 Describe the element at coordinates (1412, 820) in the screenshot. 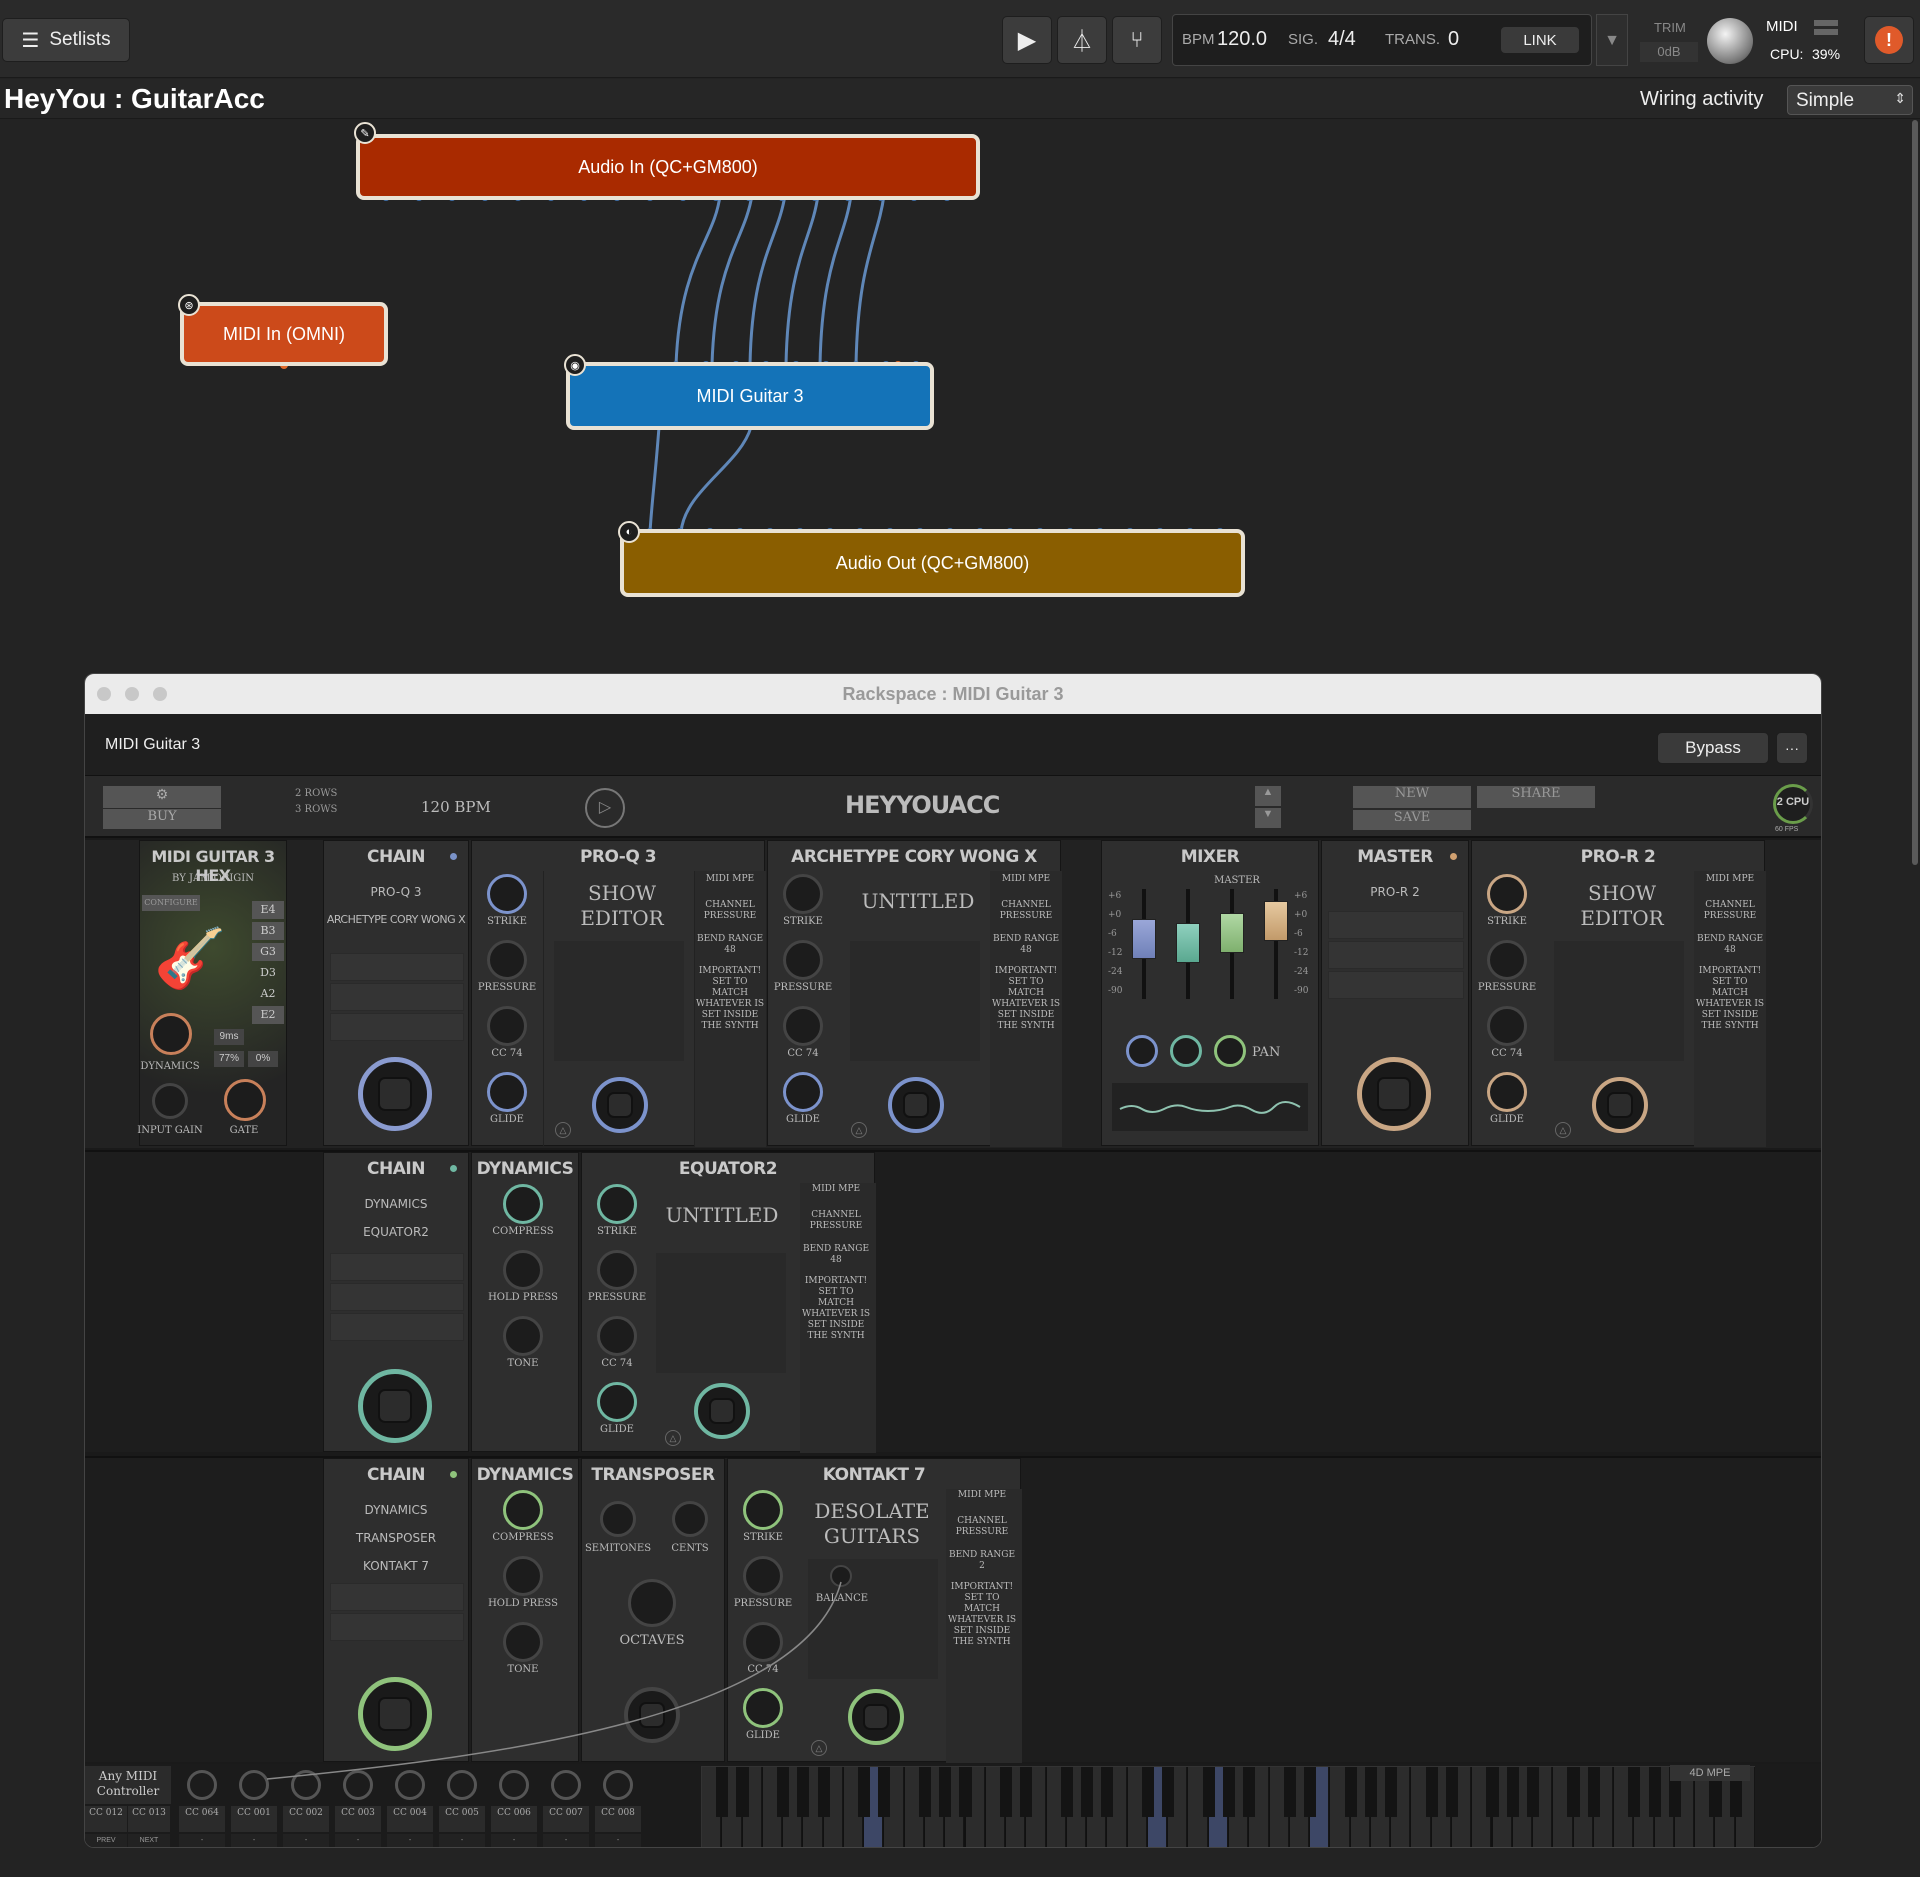

I see `save-preset-button: SAVE` at that location.